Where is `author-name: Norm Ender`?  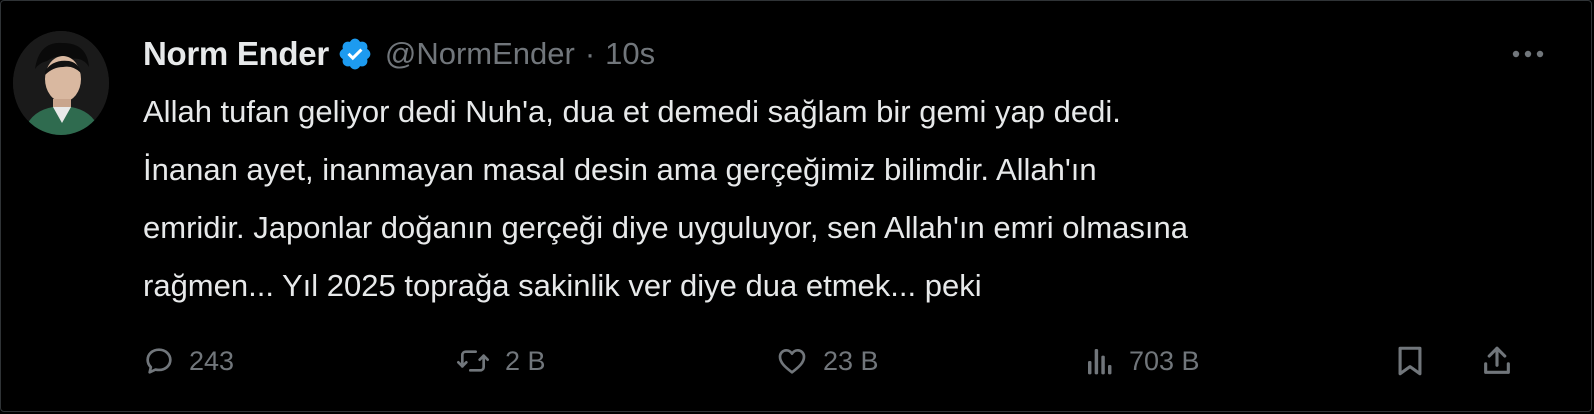 author-name: Norm Ender is located at coordinates (236, 54).